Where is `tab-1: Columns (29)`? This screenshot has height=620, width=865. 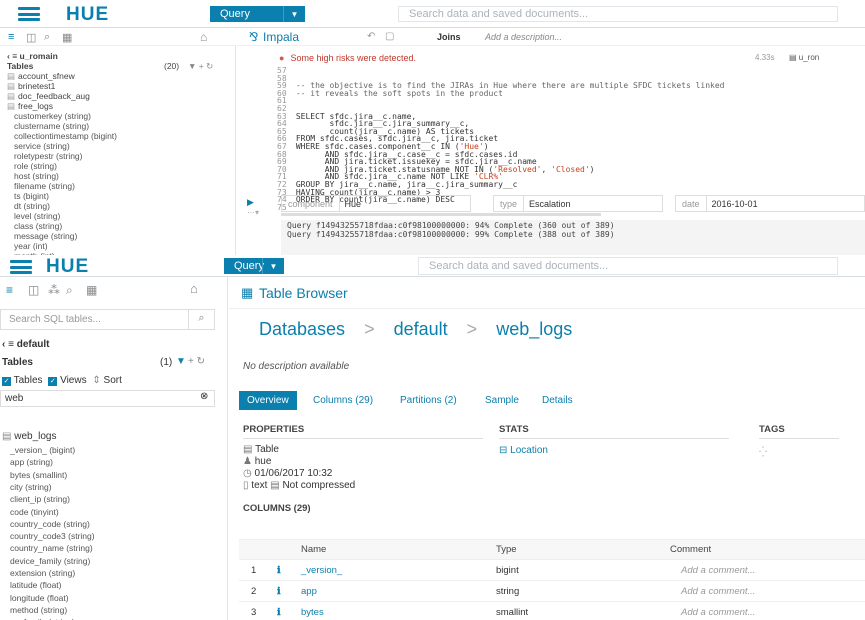 tab-1: Columns (29) is located at coordinates (343, 400).